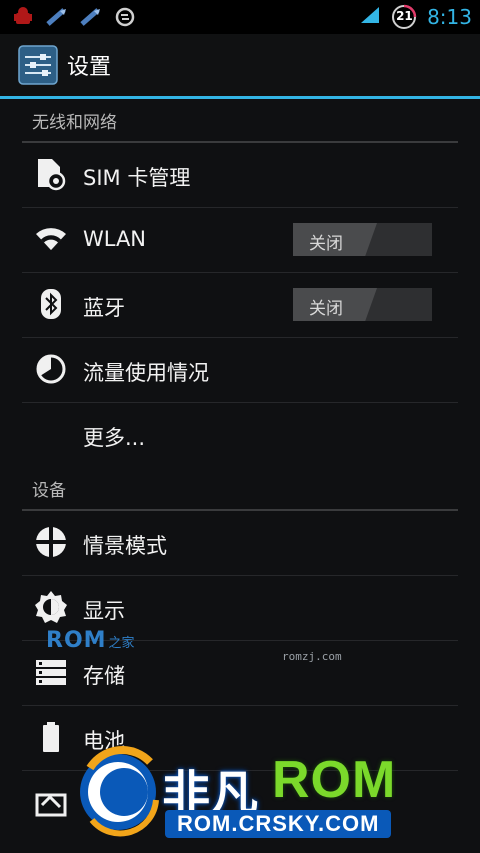  Describe the element at coordinates (121, 643) in the screenshot. I see `watermark-brand-suffix: 之家` at that location.